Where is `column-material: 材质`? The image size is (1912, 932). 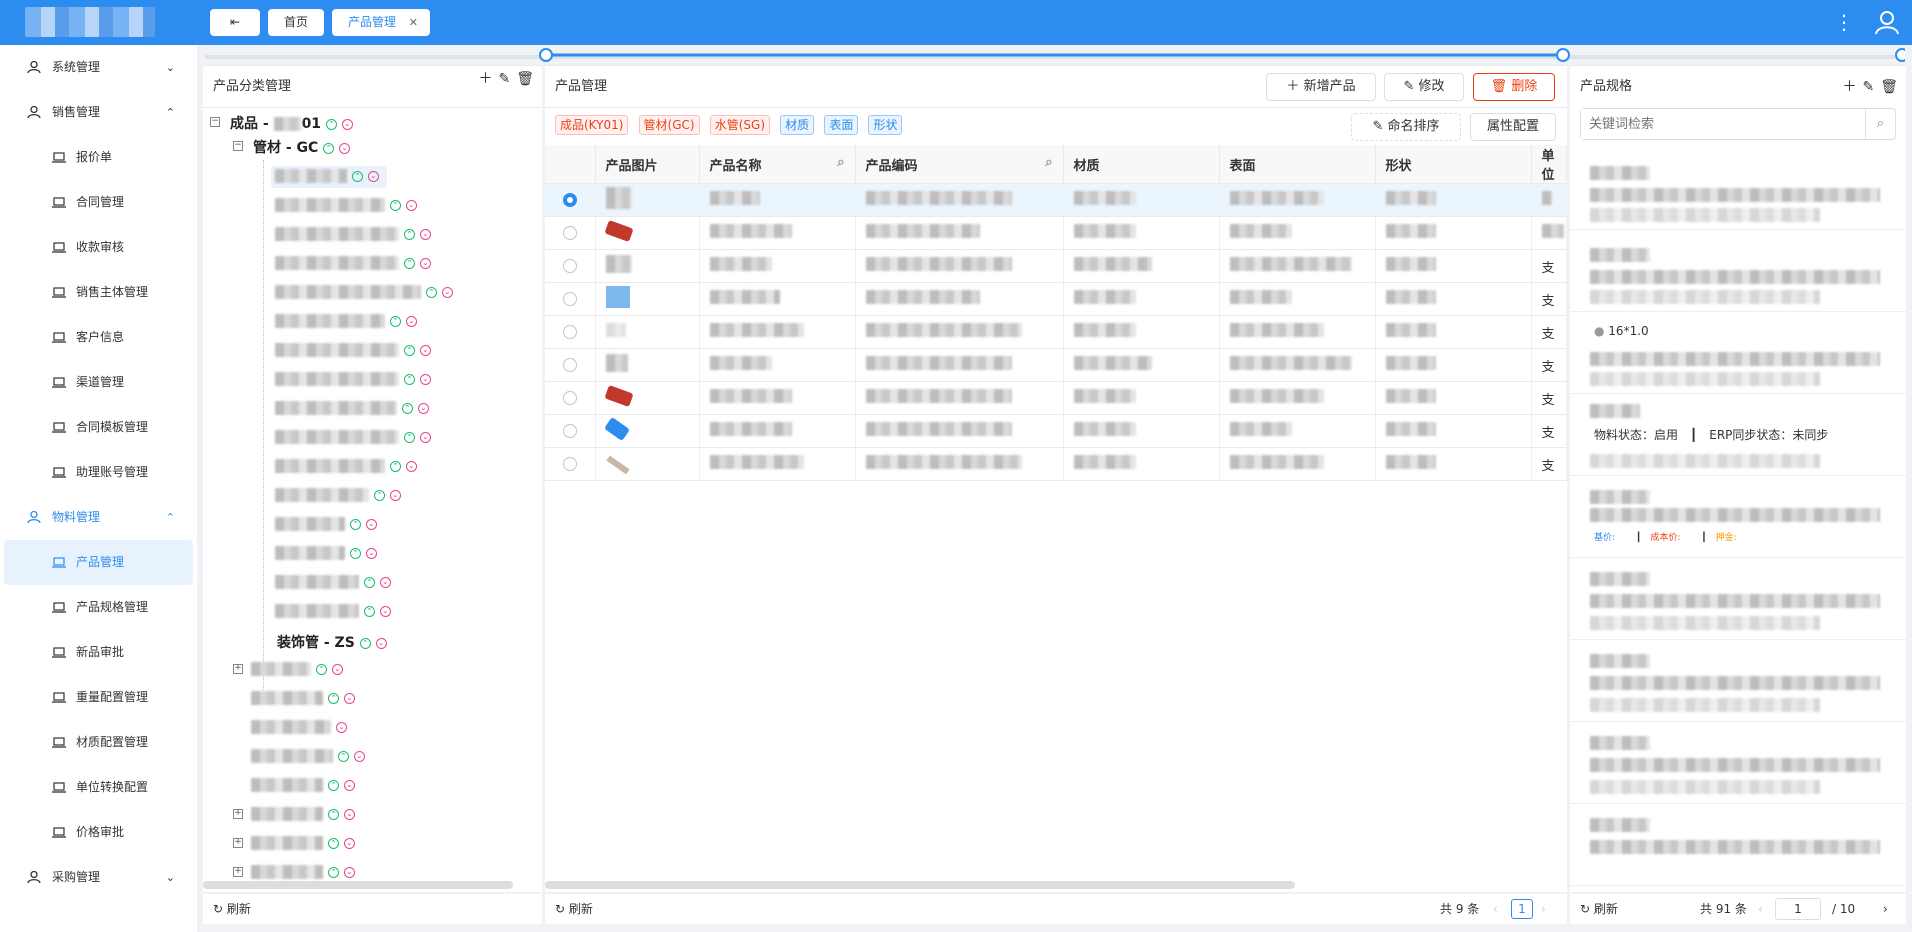
column-material: 材质 is located at coordinates (1141, 164).